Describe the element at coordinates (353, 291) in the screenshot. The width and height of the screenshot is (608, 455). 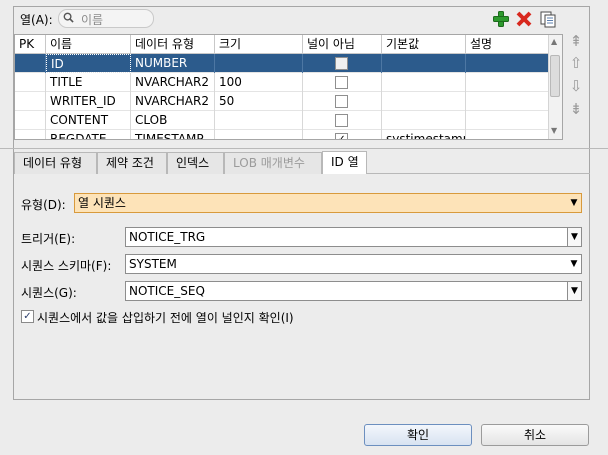
I see `sequence-combo: NOTICE_SEQ ▼` at that location.